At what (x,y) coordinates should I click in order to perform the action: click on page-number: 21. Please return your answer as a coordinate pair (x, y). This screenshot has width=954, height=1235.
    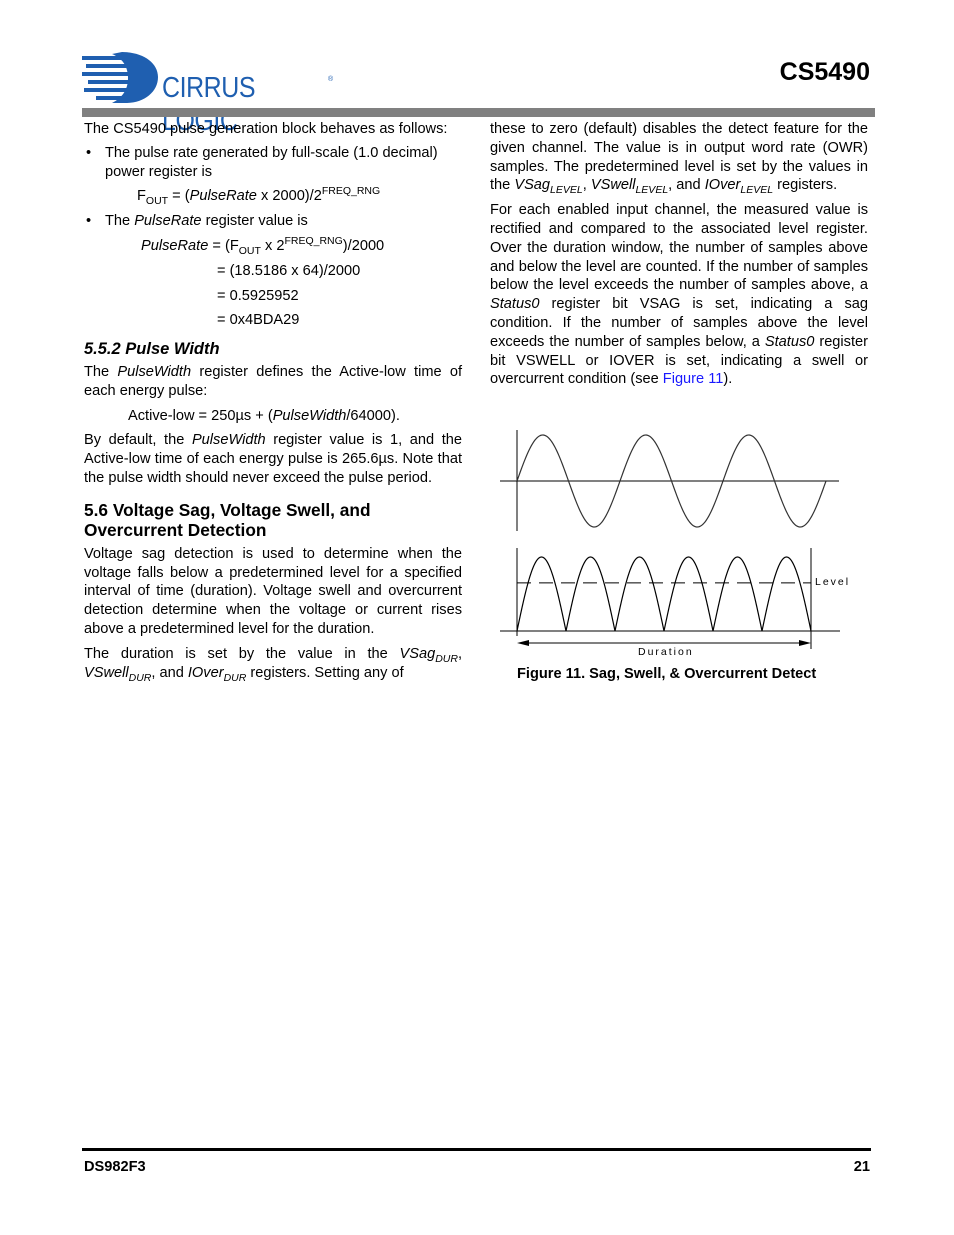
    Looking at the image, I should click on (861, 1167).